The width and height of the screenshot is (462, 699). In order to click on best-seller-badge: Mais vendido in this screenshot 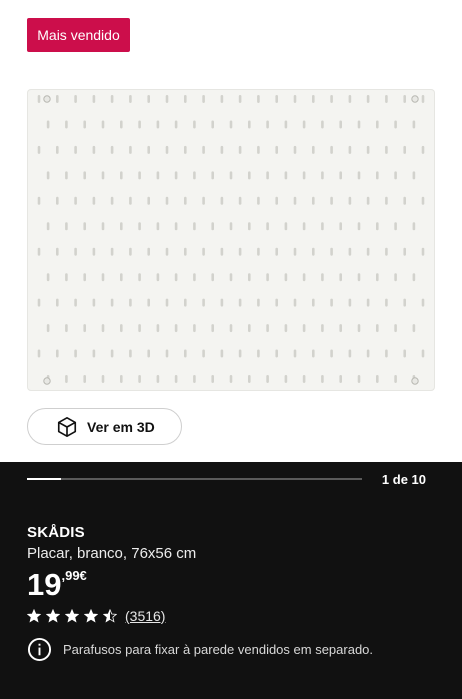, I will do `click(78, 35)`.